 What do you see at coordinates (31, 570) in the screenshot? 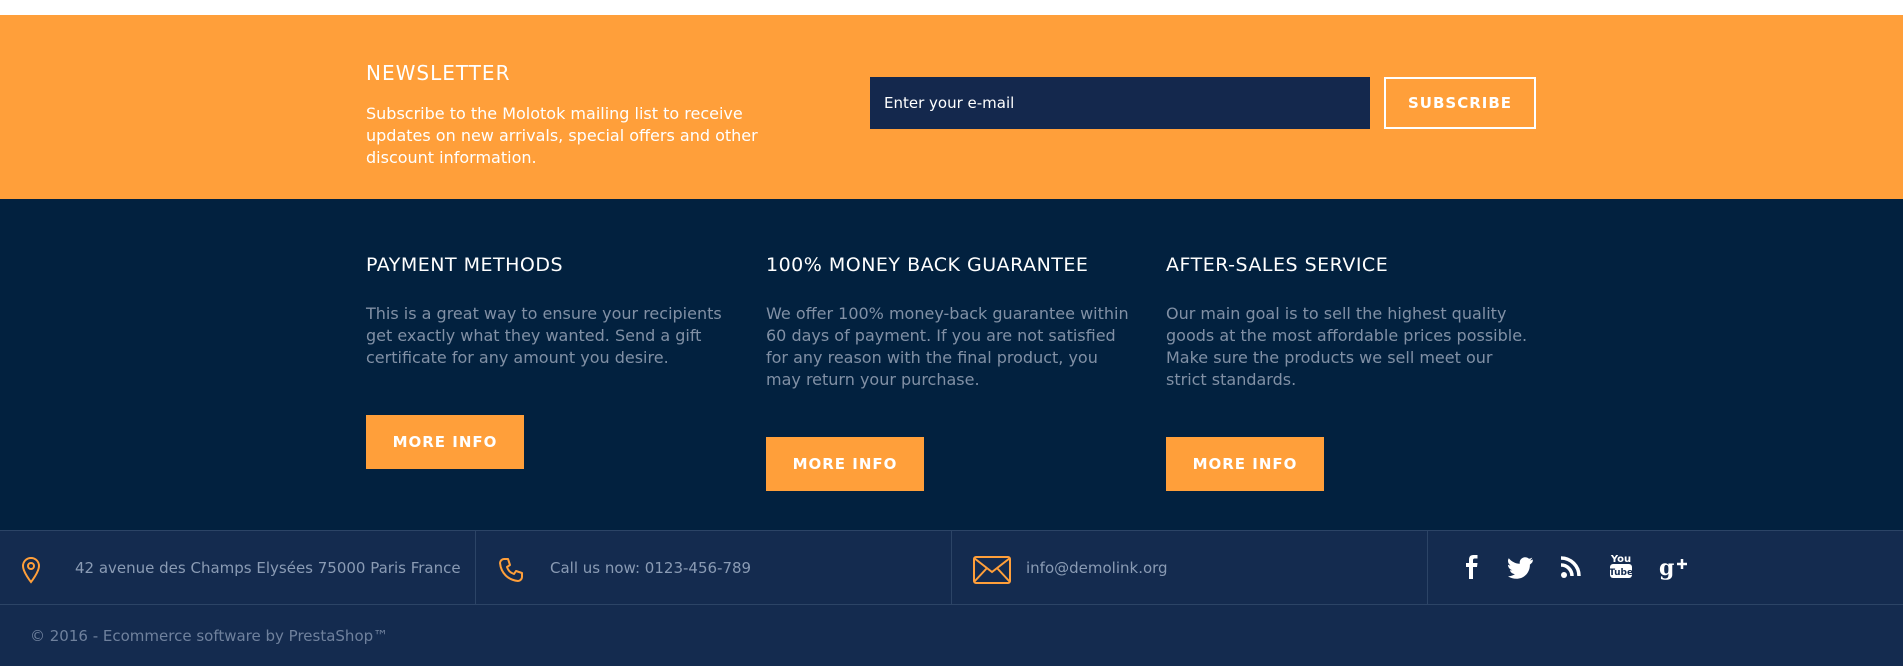
I see `location-pin-icon` at bounding box center [31, 570].